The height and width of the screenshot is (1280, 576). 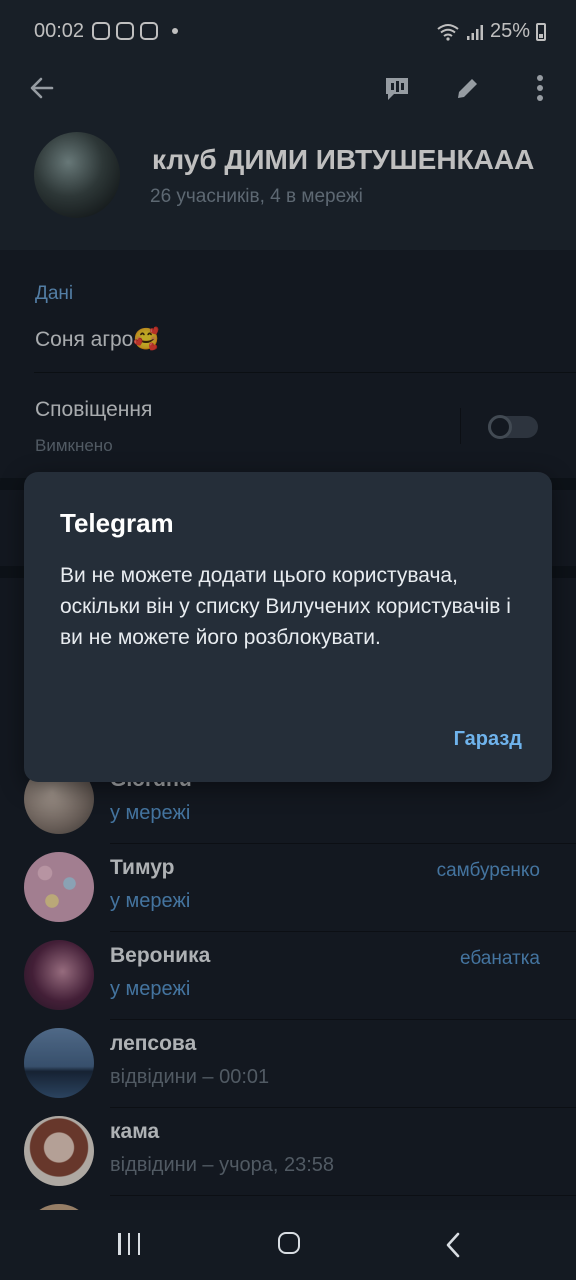 I want to click on status-right: 25%, so click(x=491, y=31).